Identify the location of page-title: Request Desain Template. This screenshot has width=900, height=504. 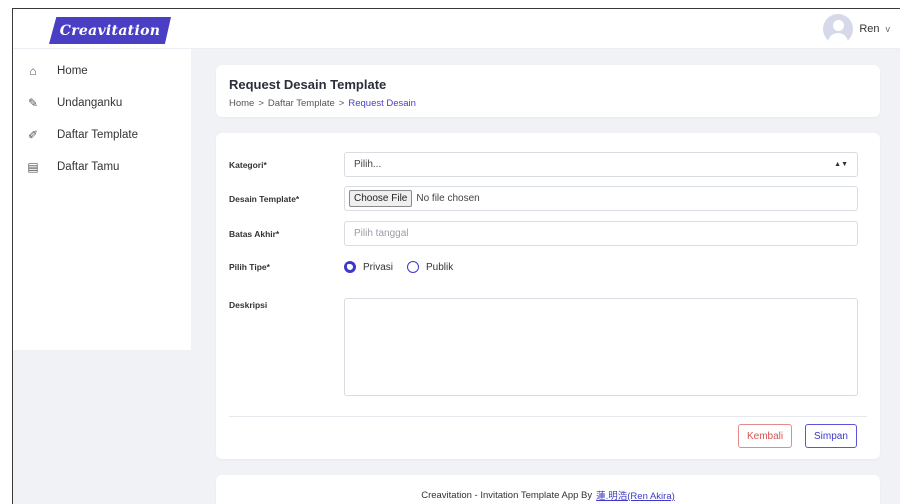
(308, 84).